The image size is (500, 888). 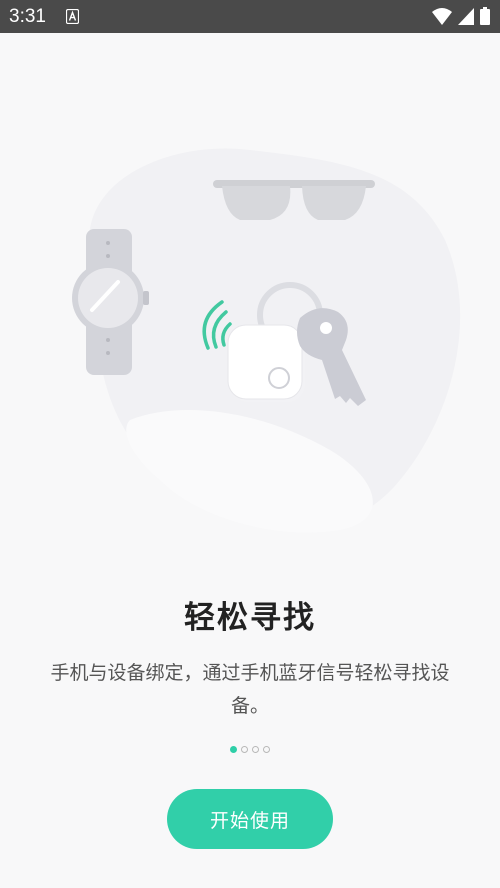 I want to click on a-badge-icon, so click(x=72, y=16).